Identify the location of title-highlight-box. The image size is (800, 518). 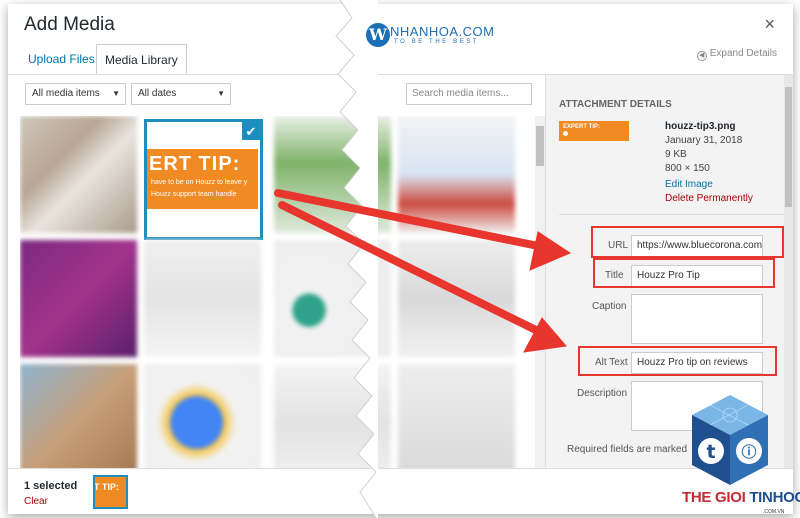
(684, 273).